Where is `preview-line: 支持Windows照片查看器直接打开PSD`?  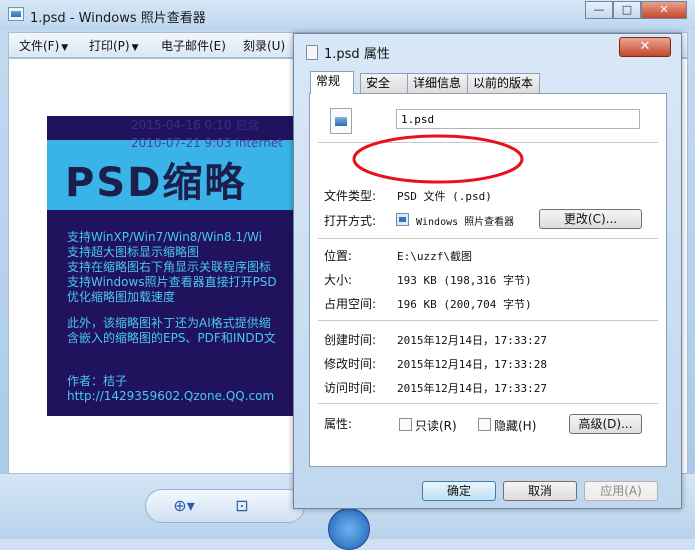 preview-line: 支持Windows照片查看器直接打开PSD is located at coordinates (172, 282).